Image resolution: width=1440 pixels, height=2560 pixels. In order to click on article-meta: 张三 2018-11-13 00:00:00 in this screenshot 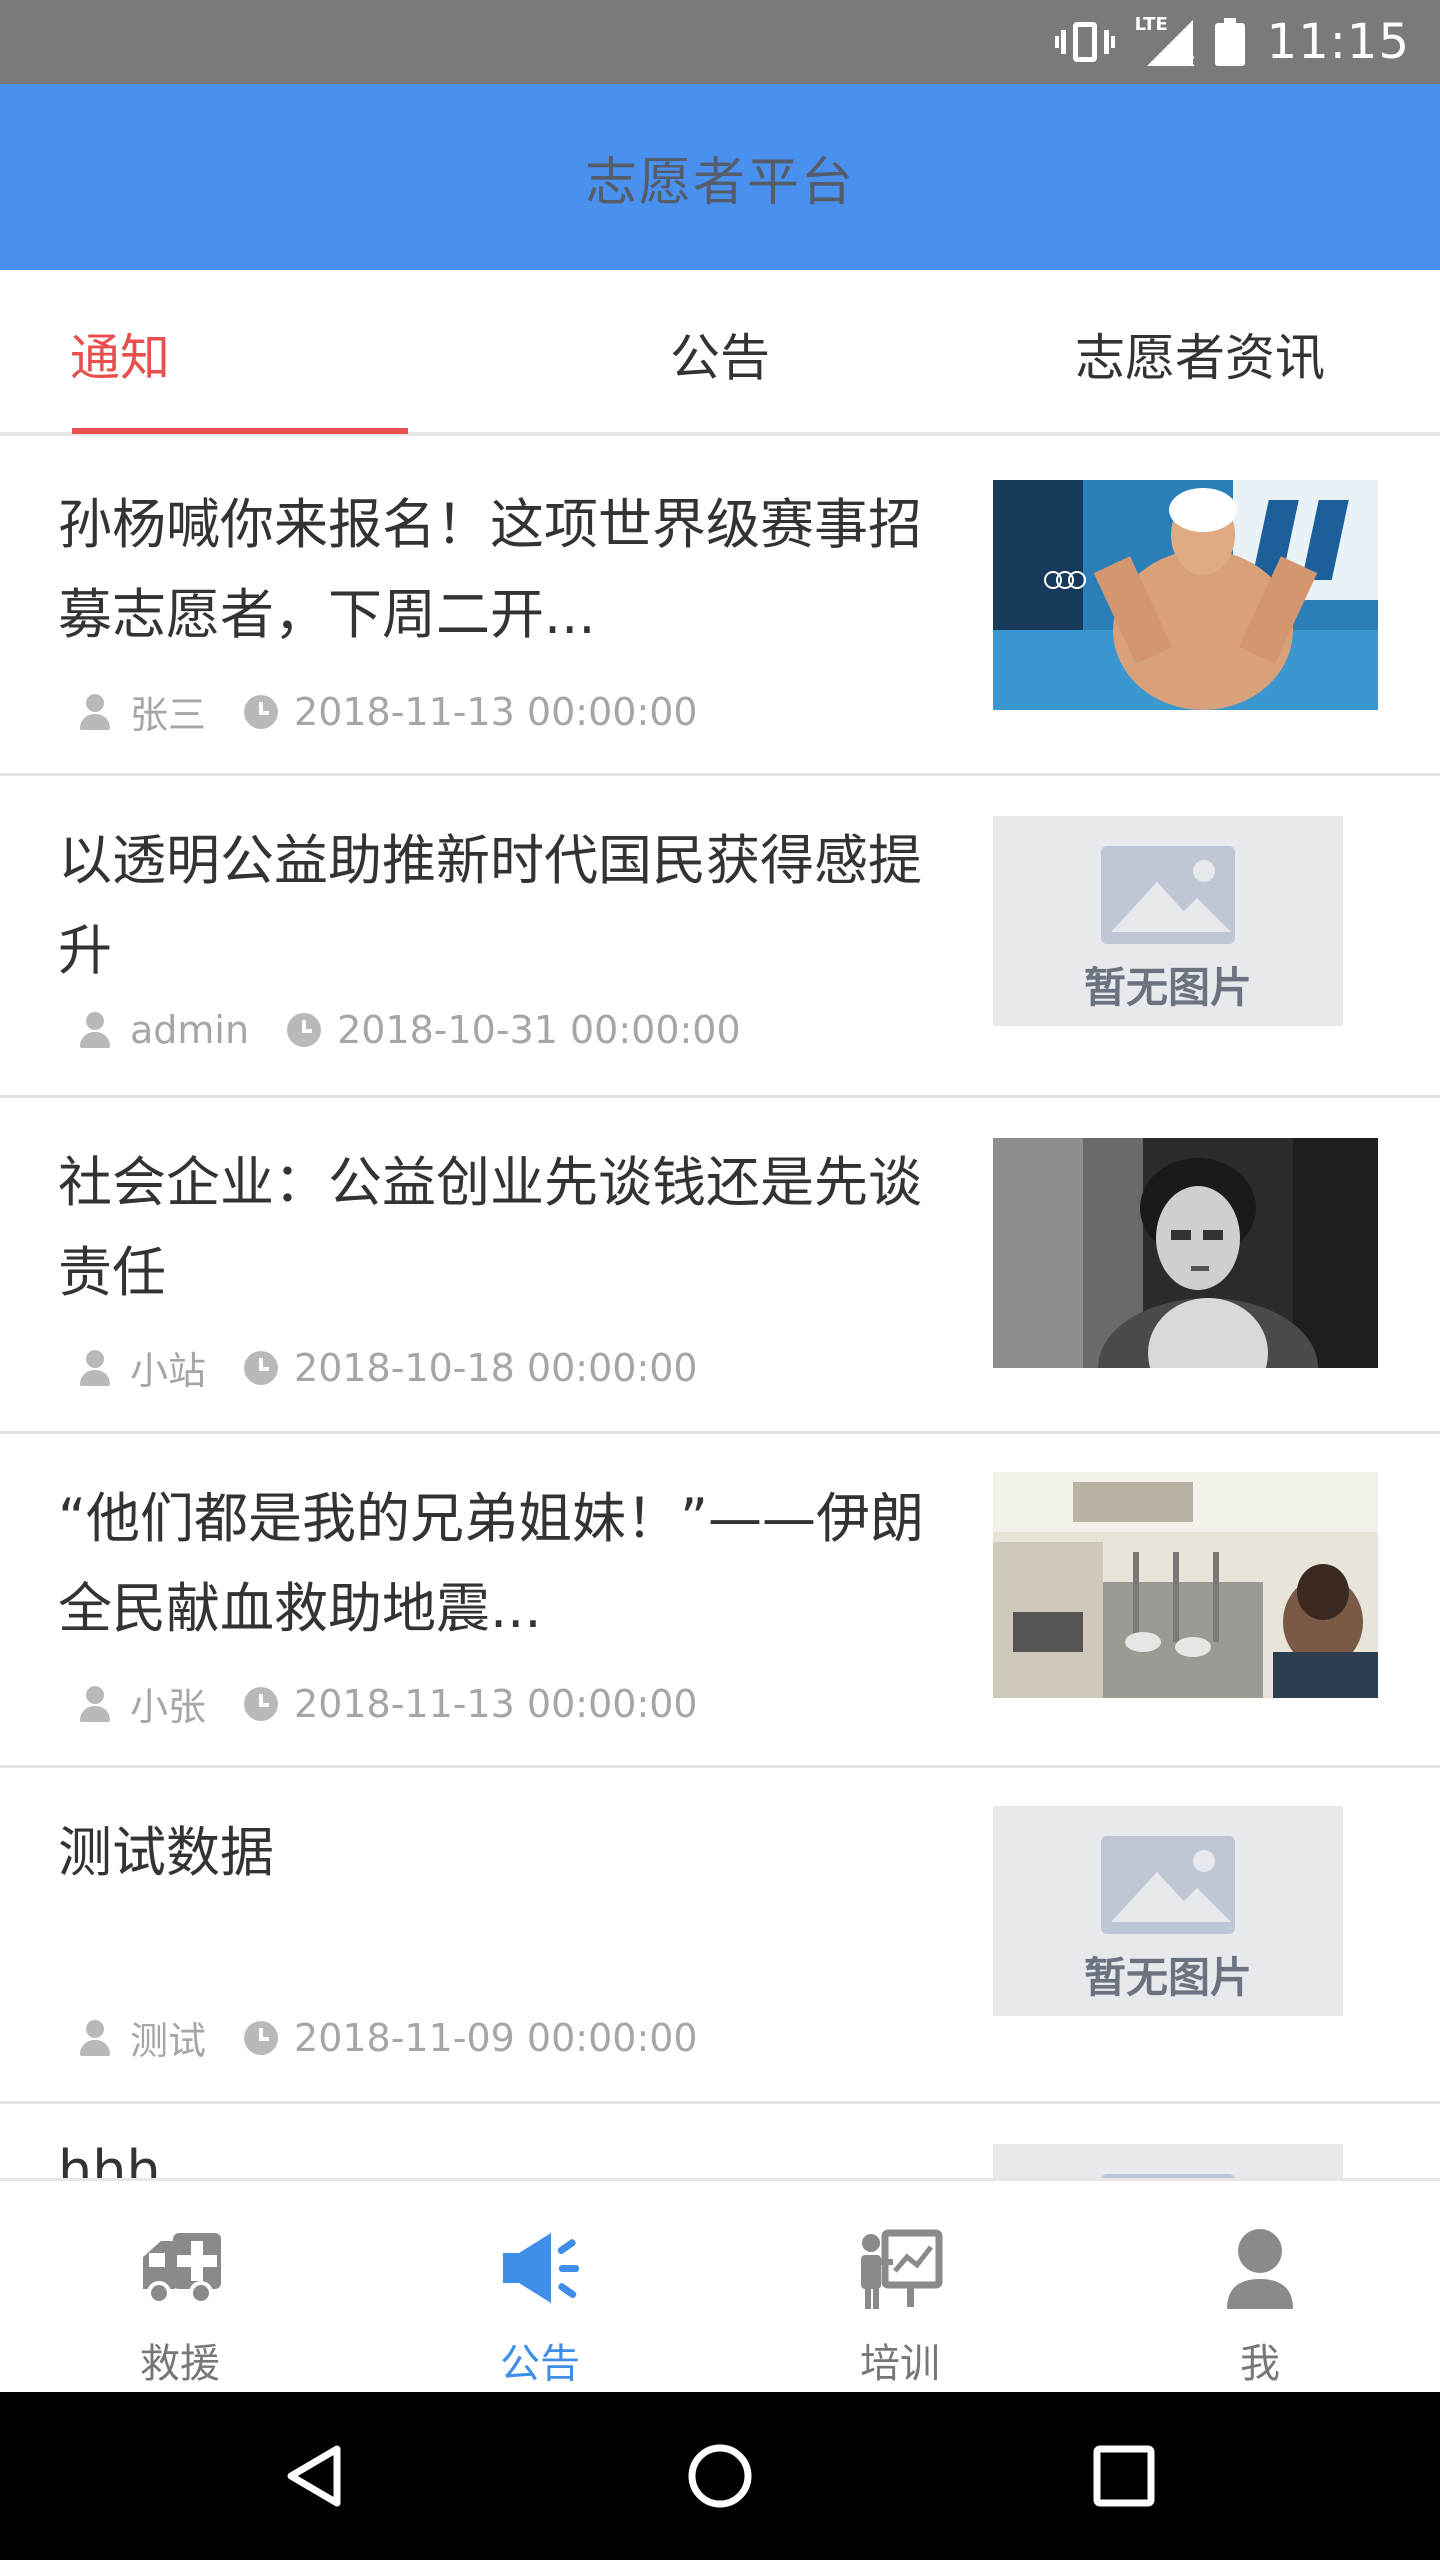, I will do `click(389, 711)`.